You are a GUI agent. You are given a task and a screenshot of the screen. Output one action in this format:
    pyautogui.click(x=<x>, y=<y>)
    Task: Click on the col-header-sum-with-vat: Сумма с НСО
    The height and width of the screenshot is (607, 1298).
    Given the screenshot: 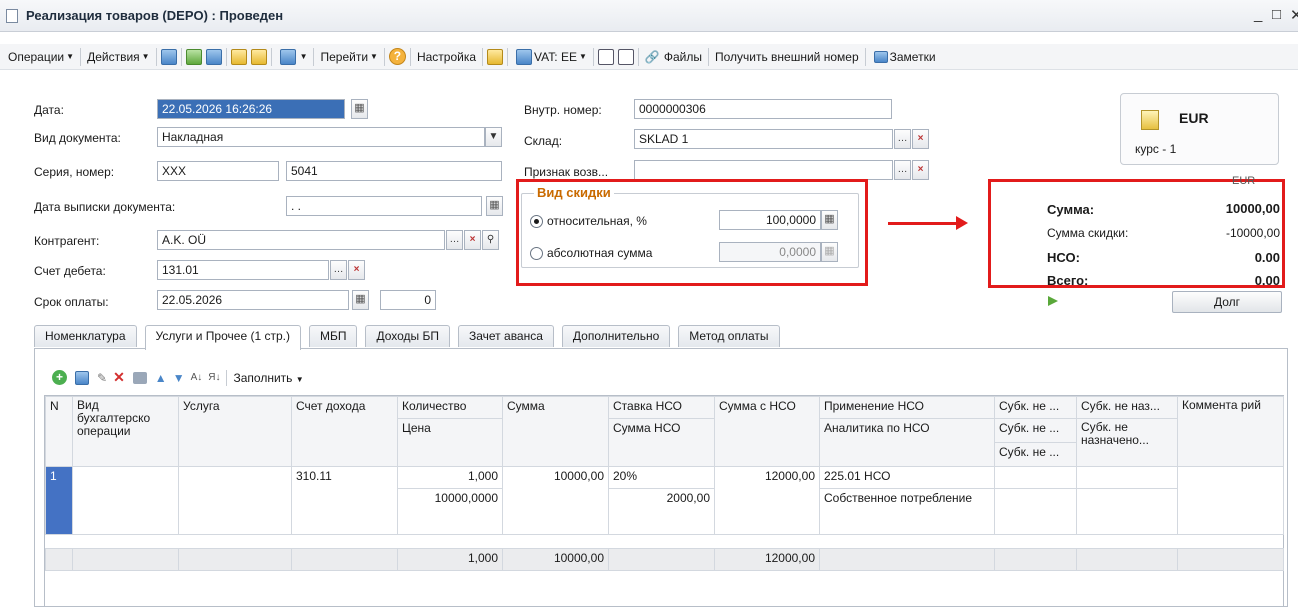 What is the action you would take?
    pyautogui.click(x=767, y=431)
    